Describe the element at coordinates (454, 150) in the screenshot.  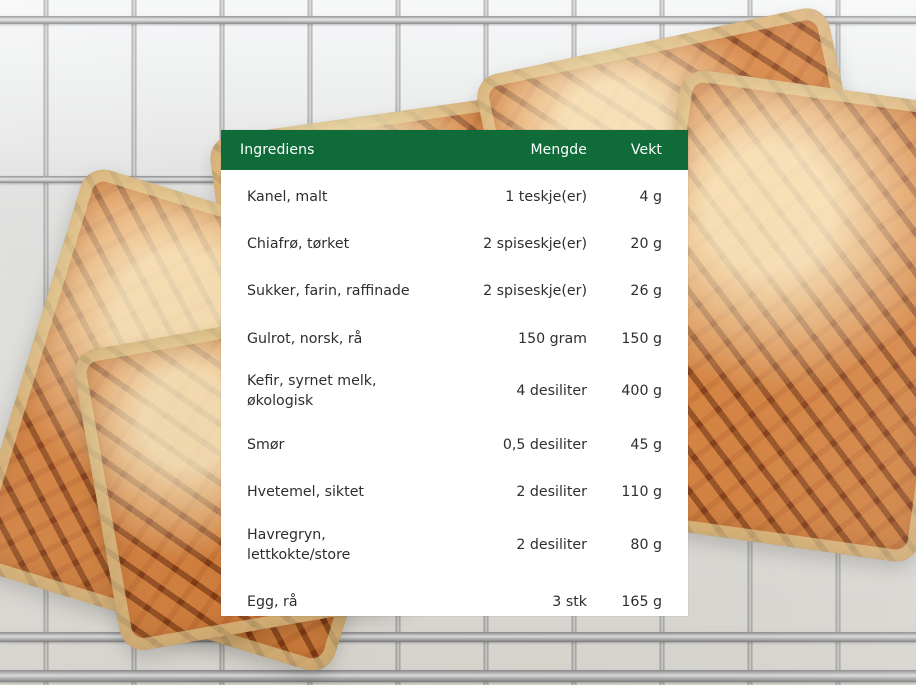
I see `table-header: Ingrediens Mengde Vekt` at that location.